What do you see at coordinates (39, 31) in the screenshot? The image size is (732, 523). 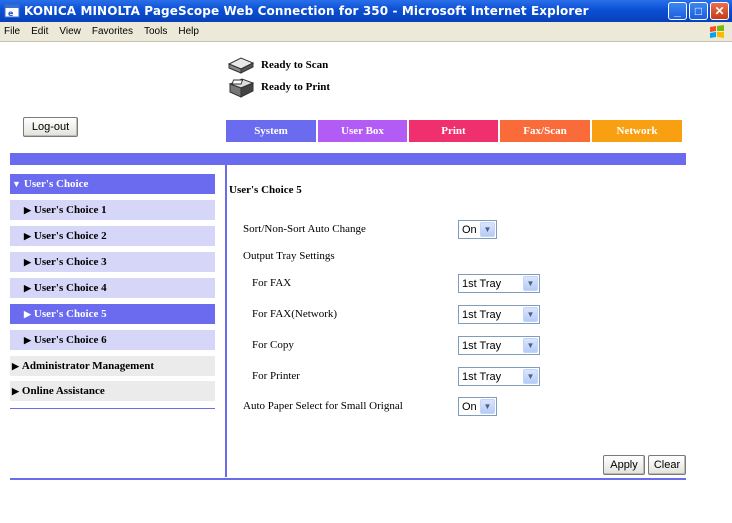 I see `menu-edit: Edit` at bounding box center [39, 31].